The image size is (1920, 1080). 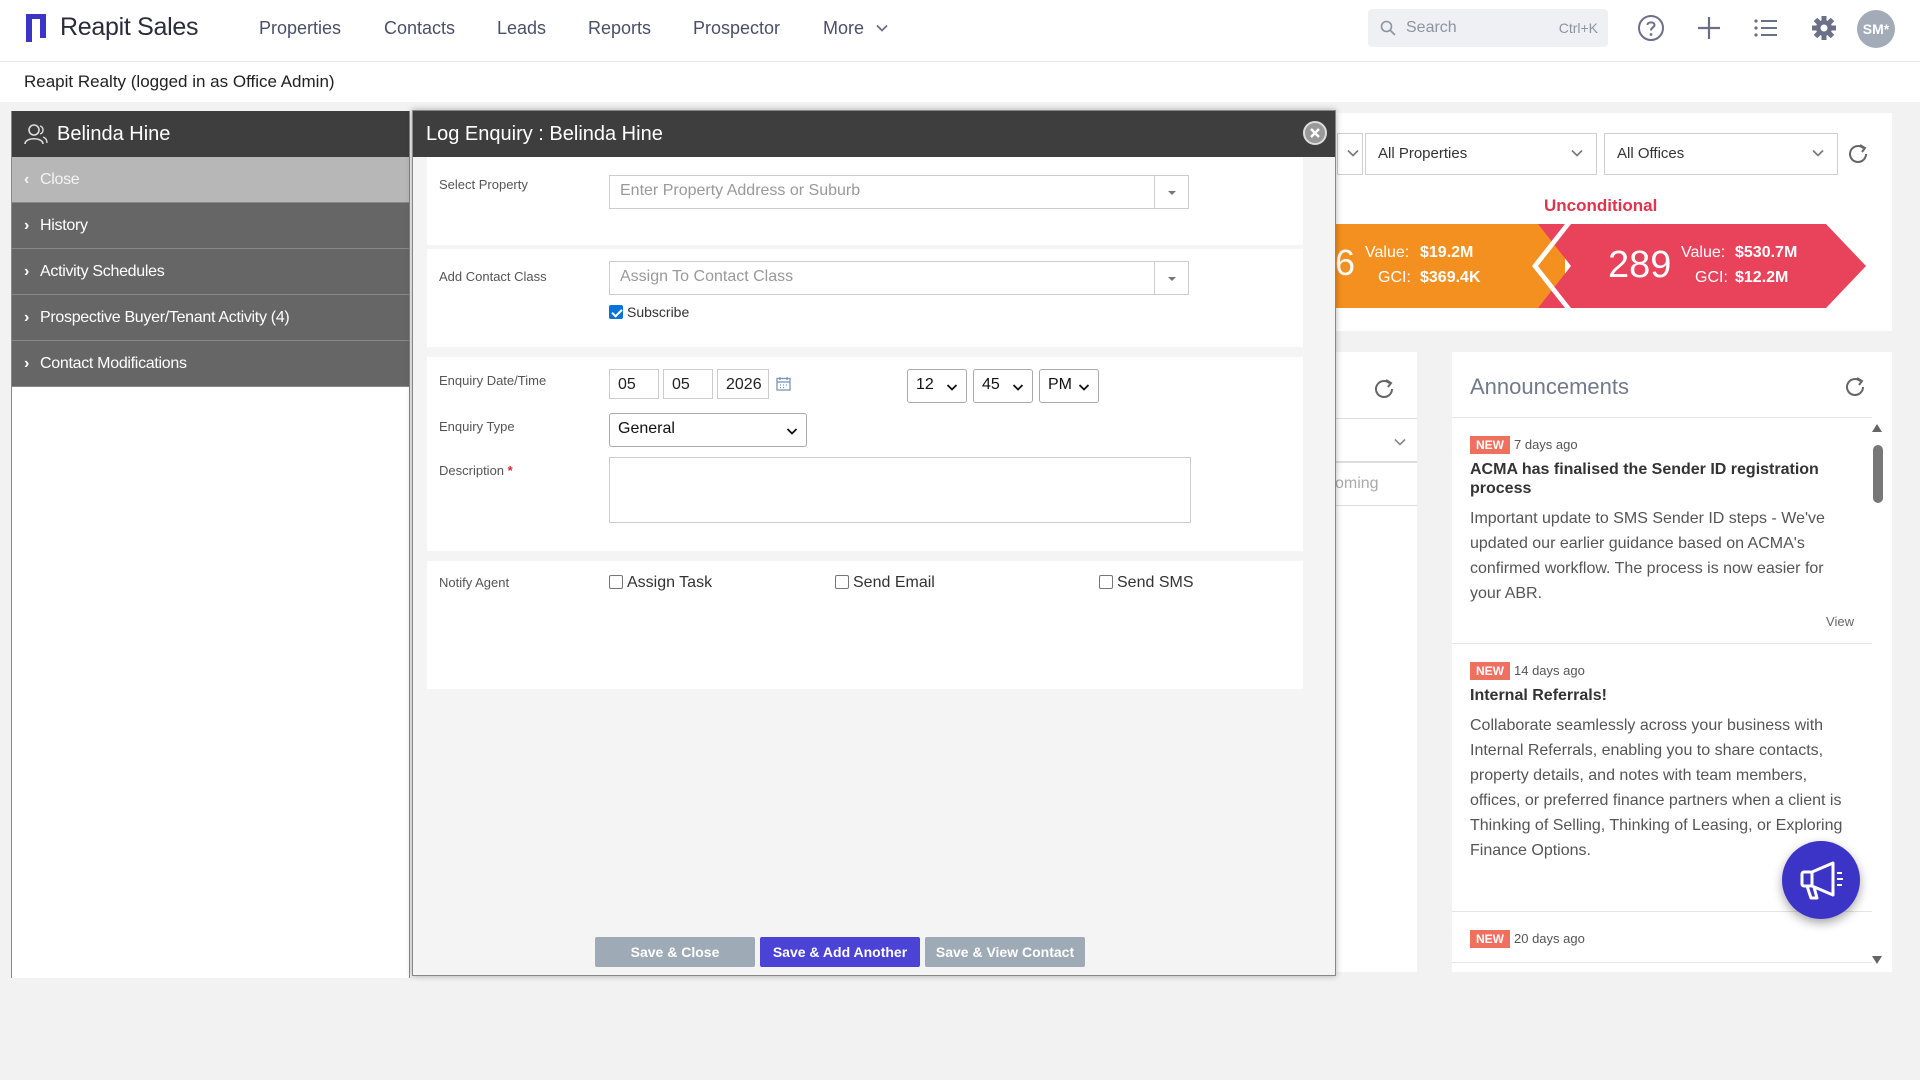 What do you see at coordinates (300, 28) in the screenshot?
I see `nav-properties: Properties` at bounding box center [300, 28].